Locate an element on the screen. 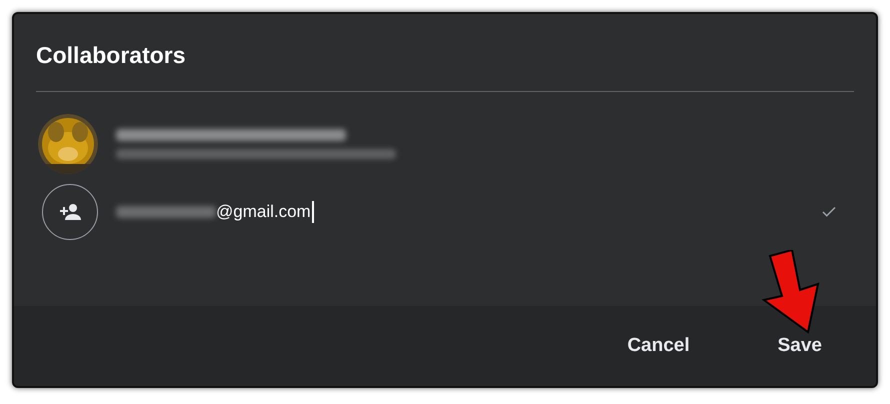  save-button: Save is located at coordinates (800, 346).